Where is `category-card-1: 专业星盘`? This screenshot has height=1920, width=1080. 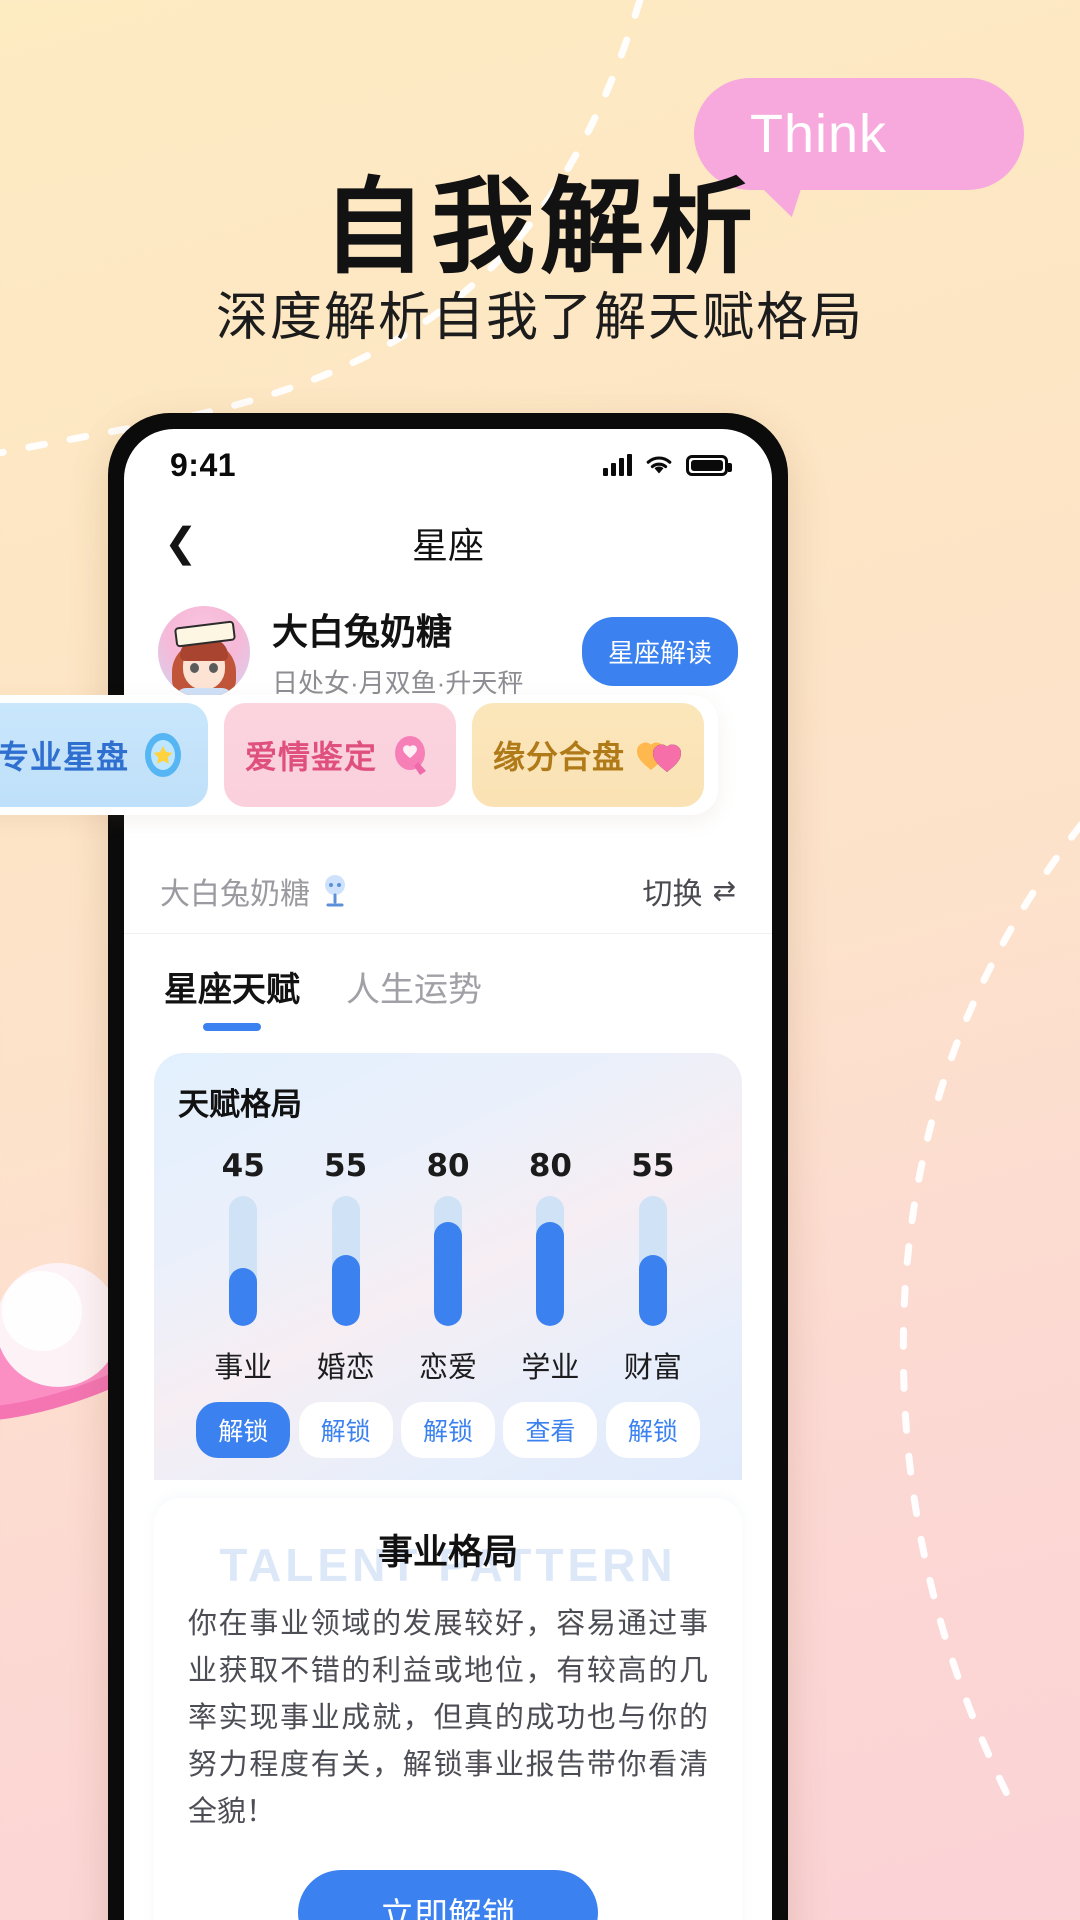 category-card-1: 专业星盘 is located at coordinates (104, 755).